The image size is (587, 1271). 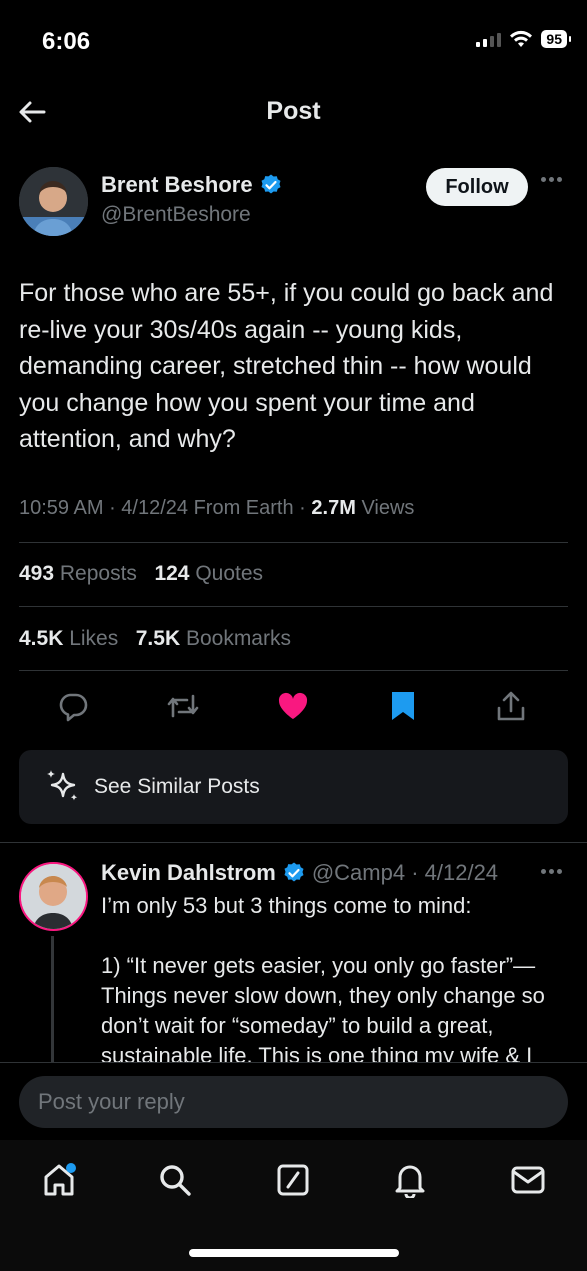 I want to click on nav-search, so click(x=175, y=1180).